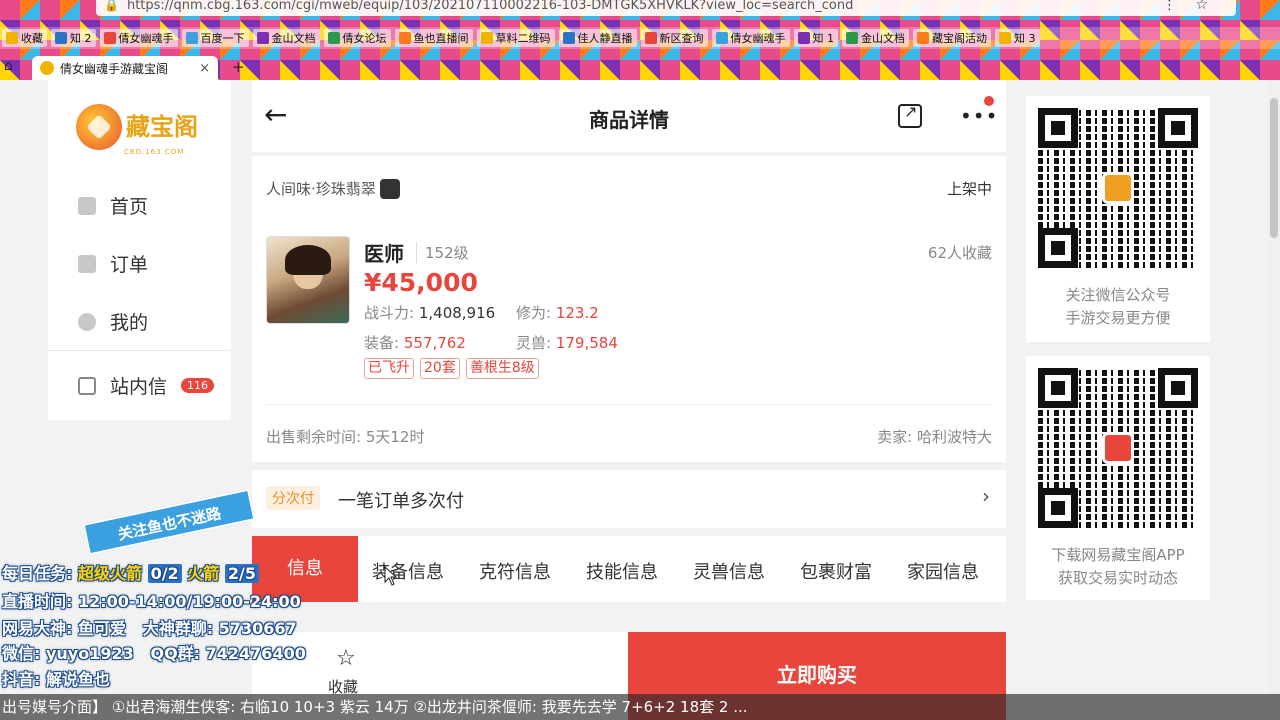 This screenshot has width=1280, height=720. Describe the element at coordinates (934, 436) in the screenshot. I see `seller-name: 卖家: 哈利波特大` at that location.